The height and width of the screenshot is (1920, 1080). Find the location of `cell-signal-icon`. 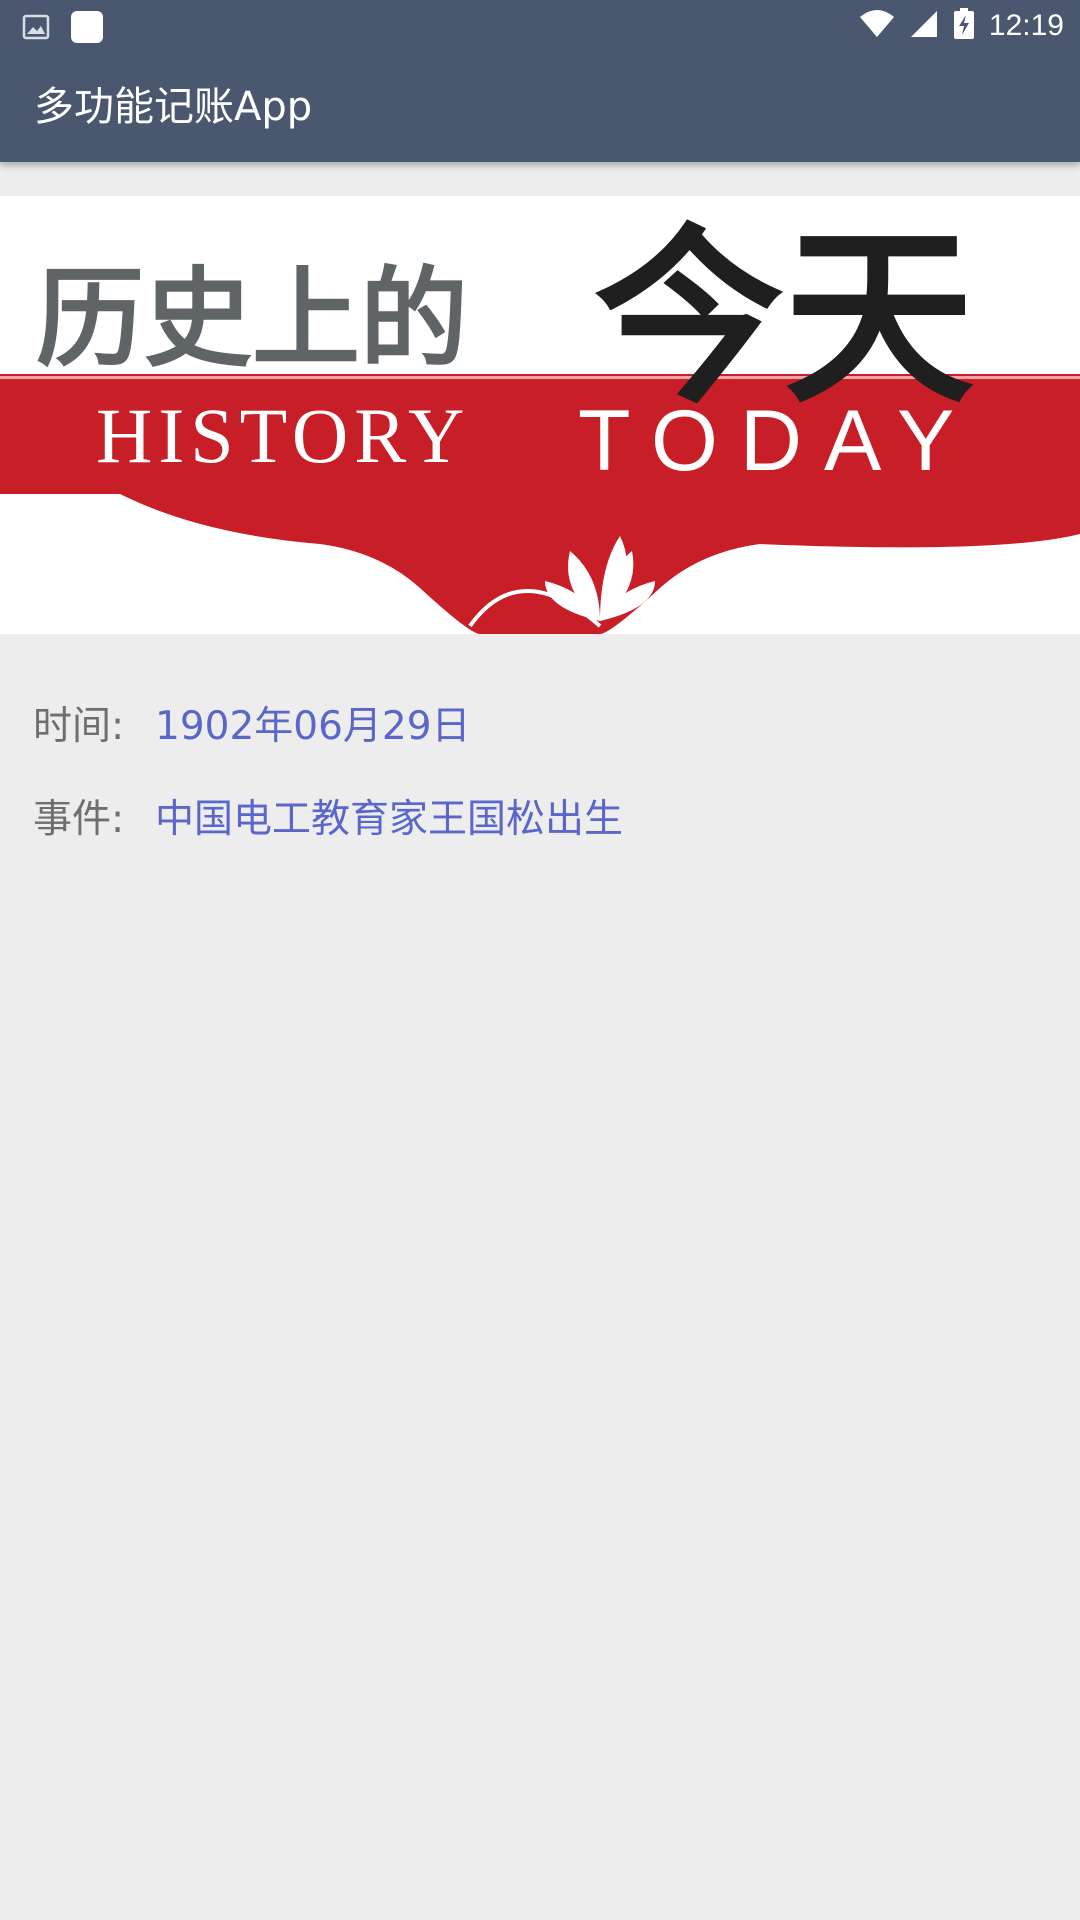

cell-signal-icon is located at coordinates (924, 26).